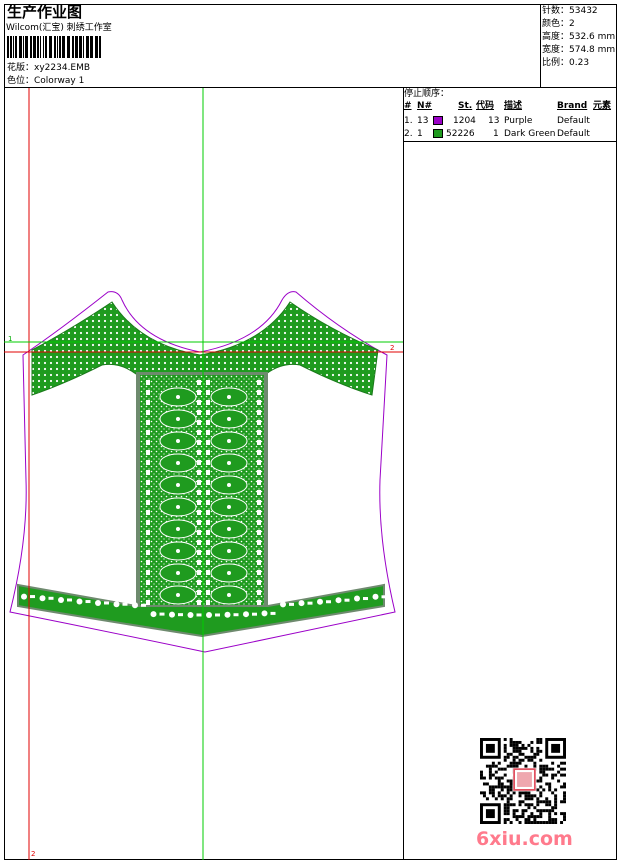  I want to click on site-watermark: 6xiu.com, so click(524, 839).